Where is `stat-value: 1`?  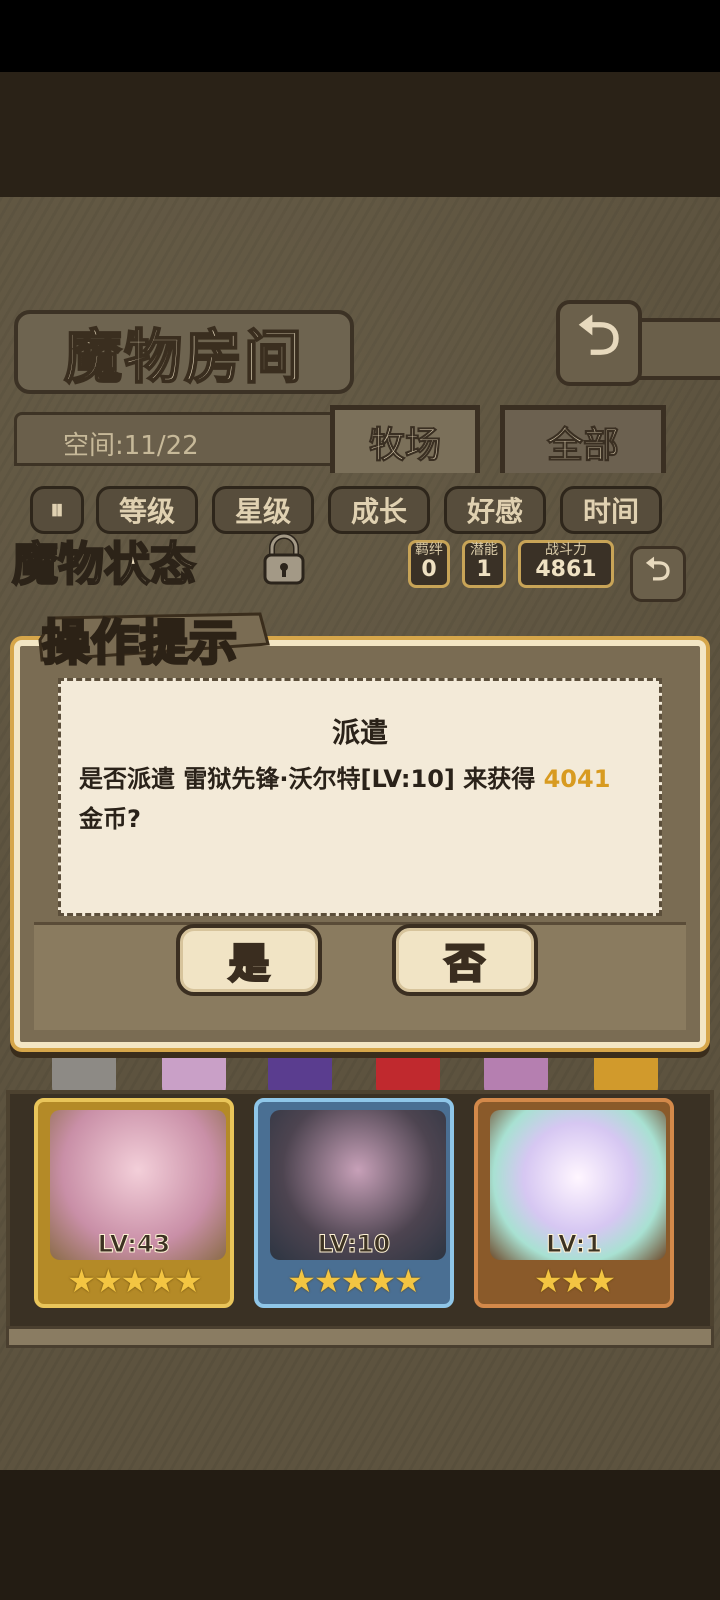
stat-value: 1 is located at coordinates (484, 569).